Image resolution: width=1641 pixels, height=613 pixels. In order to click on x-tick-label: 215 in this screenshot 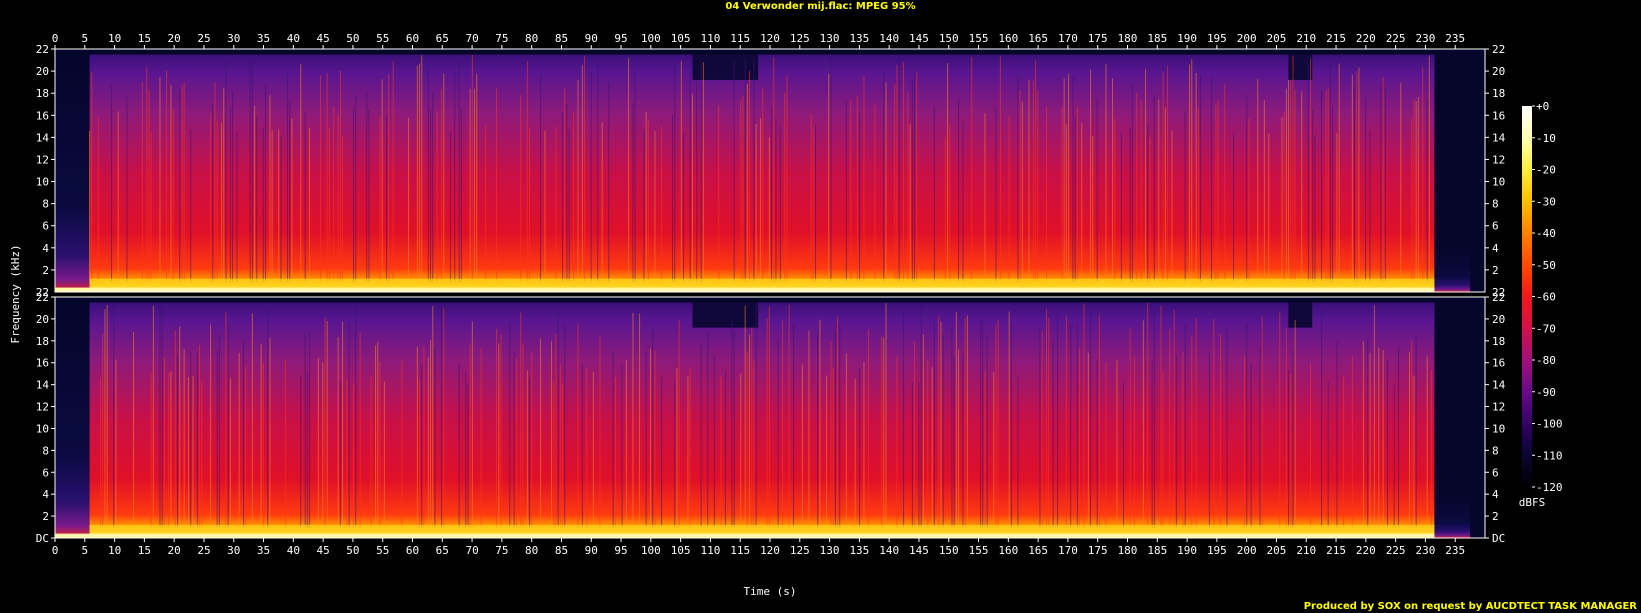, I will do `click(1336, 550)`.